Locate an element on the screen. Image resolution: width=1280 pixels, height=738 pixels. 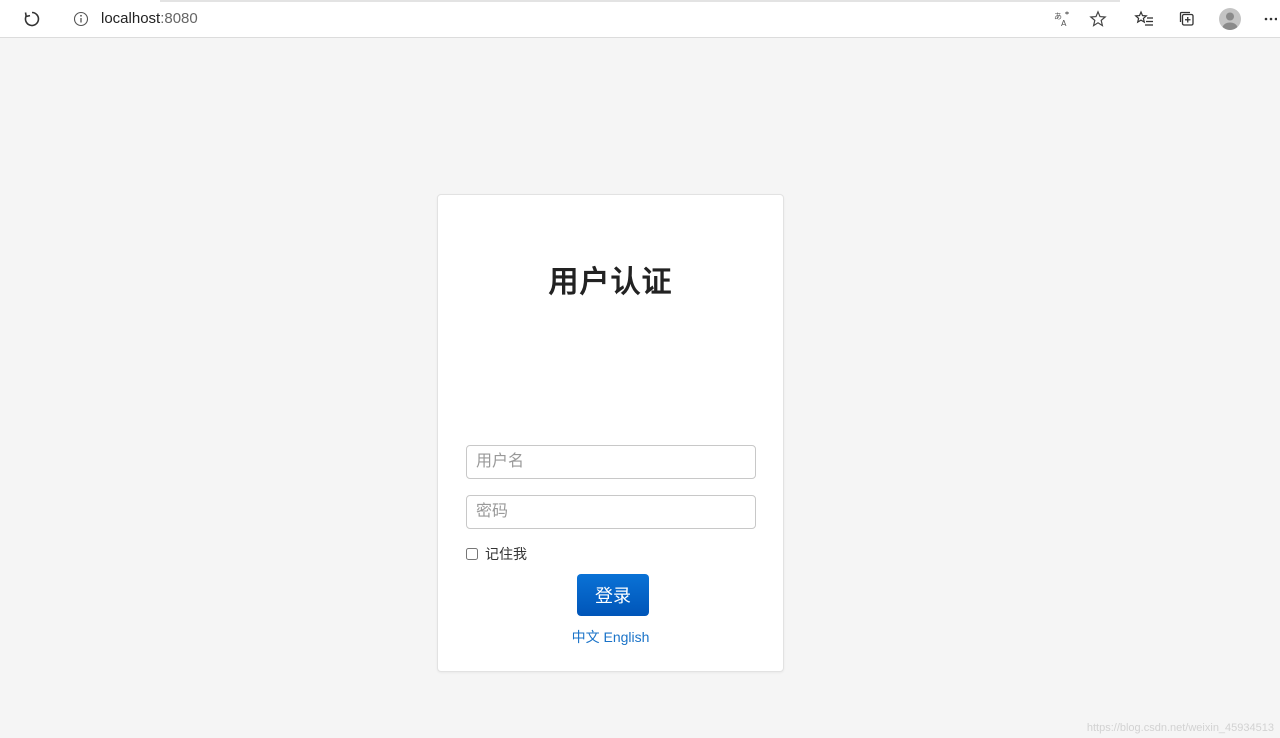
more-icon is located at coordinates (1270, 19).